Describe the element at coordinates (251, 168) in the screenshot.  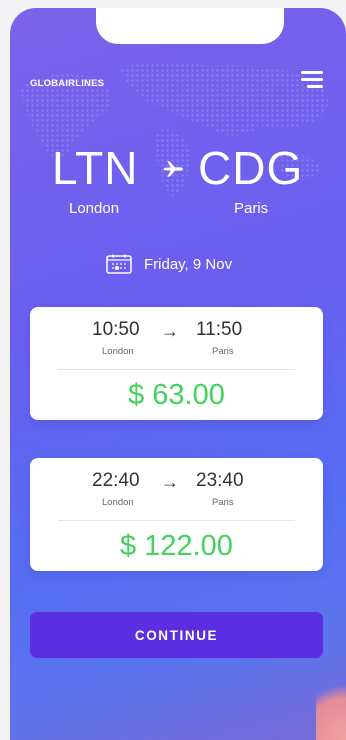
I see `destination-code: CDG` at that location.